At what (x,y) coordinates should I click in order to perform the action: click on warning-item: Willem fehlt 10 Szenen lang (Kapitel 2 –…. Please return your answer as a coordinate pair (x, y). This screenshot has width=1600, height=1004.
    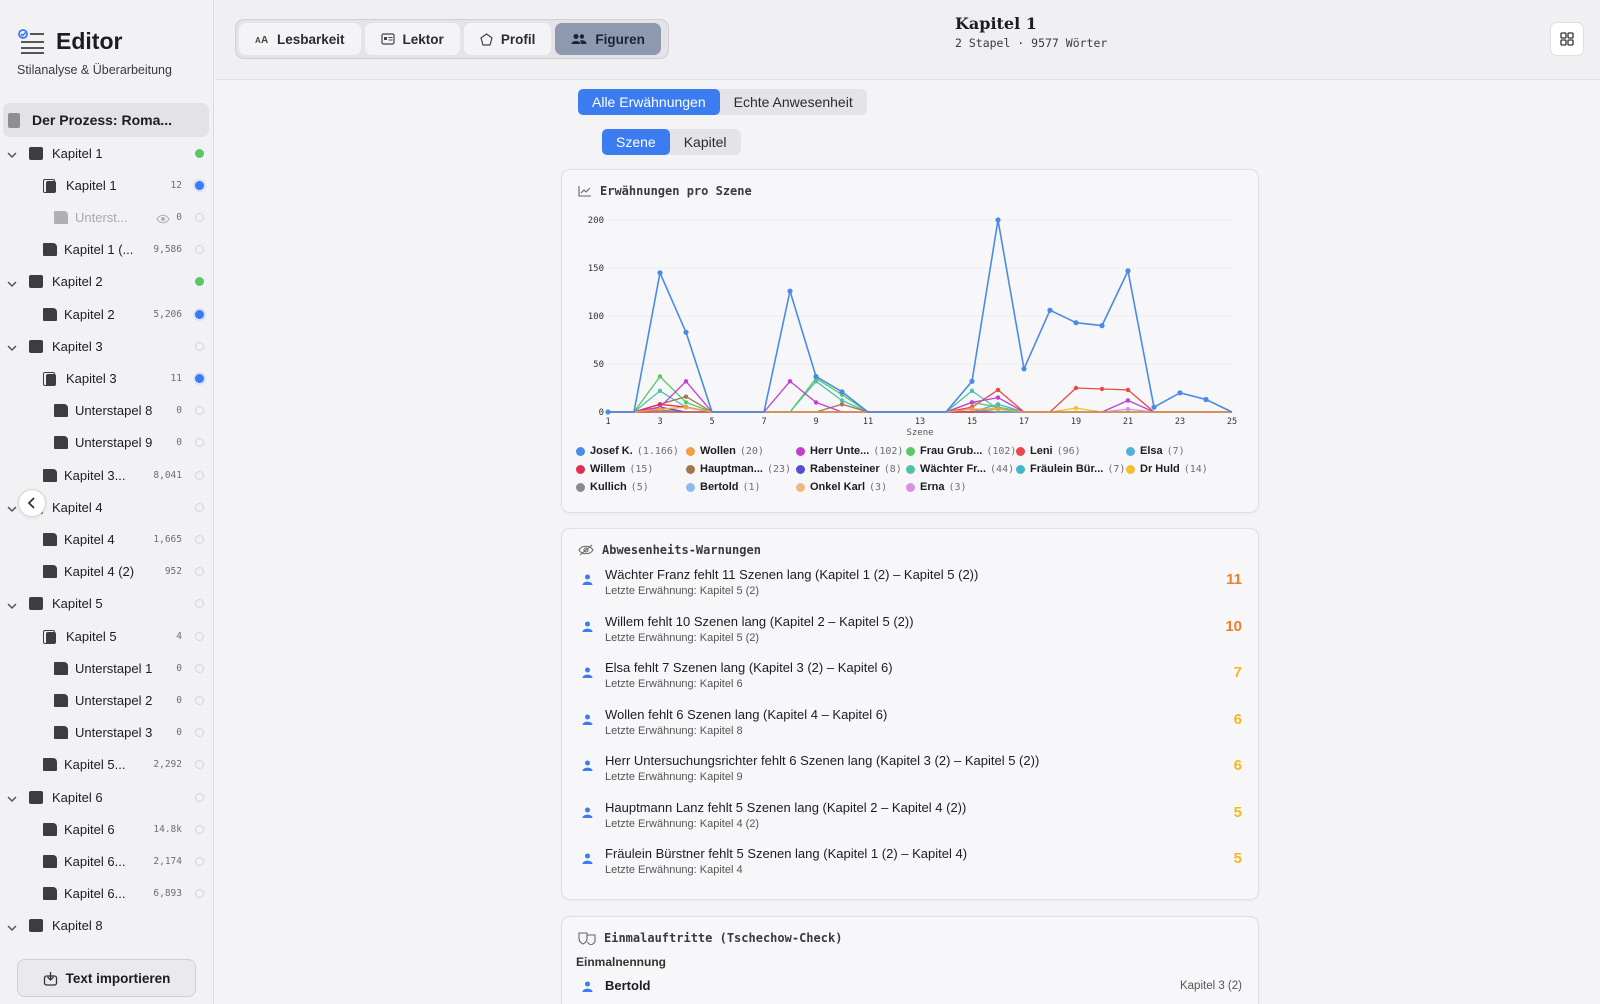
    Looking at the image, I should click on (912, 634).